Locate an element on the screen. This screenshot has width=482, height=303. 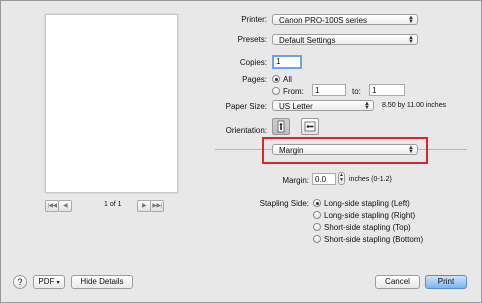
margin-label: Margin: is located at coordinates (295, 180).